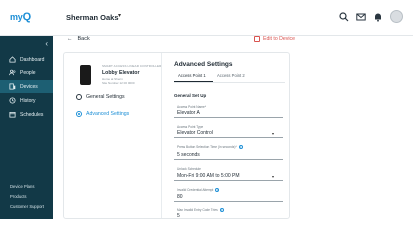 The height and width of the screenshot is (244, 413). I want to click on radio-icon, so click(79, 97).